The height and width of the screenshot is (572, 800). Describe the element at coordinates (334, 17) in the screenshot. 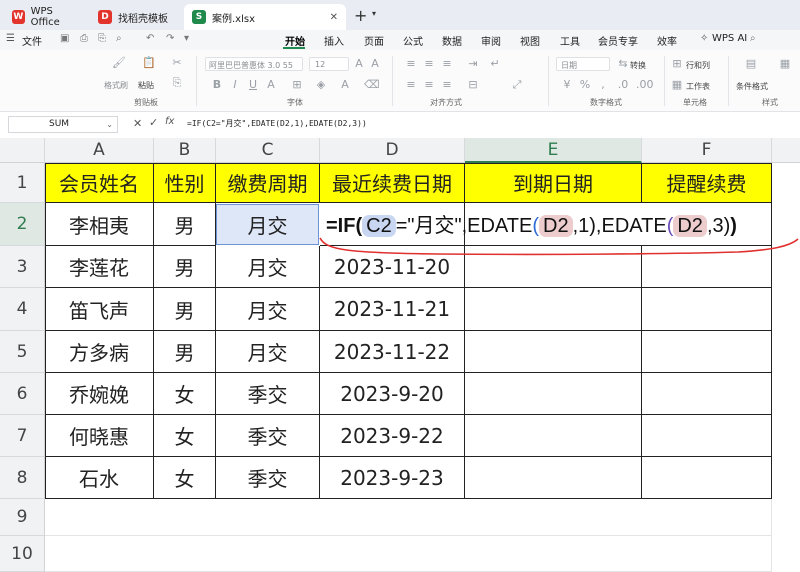

I see `close-icon: ✕` at that location.